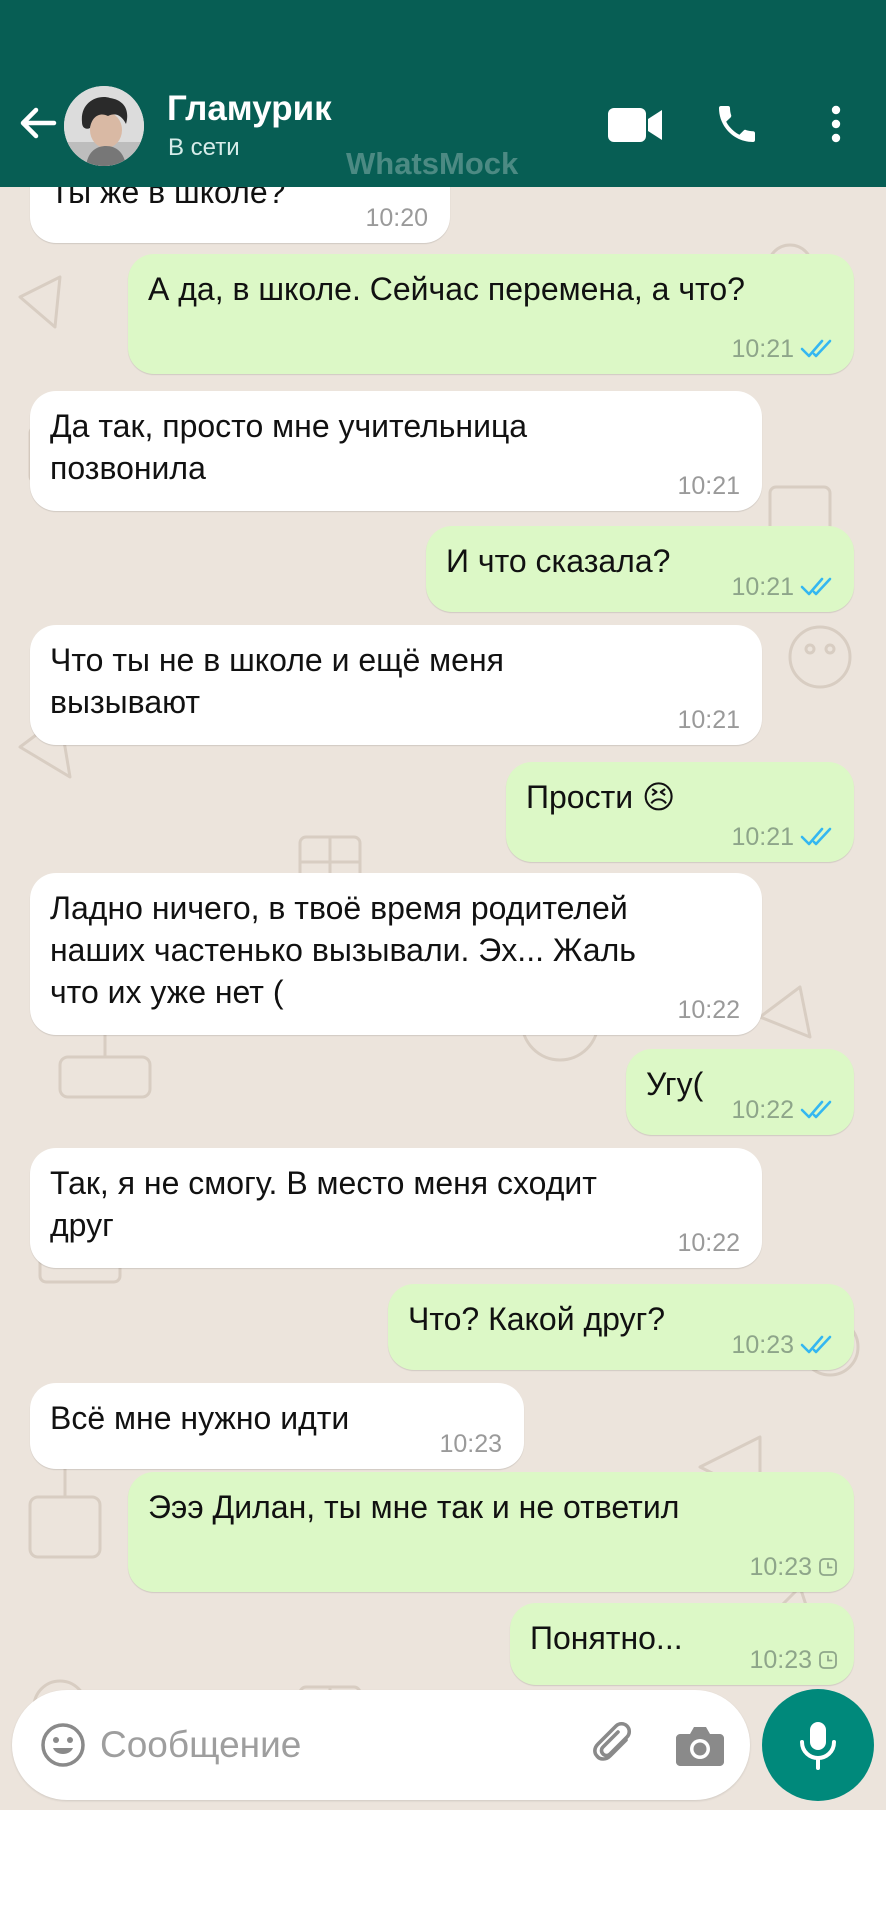 The width and height of the screenshot is (886, 1920). I want to click on message-line: наших частенько вызывали. Эх... Жаль, so click(343, 950).